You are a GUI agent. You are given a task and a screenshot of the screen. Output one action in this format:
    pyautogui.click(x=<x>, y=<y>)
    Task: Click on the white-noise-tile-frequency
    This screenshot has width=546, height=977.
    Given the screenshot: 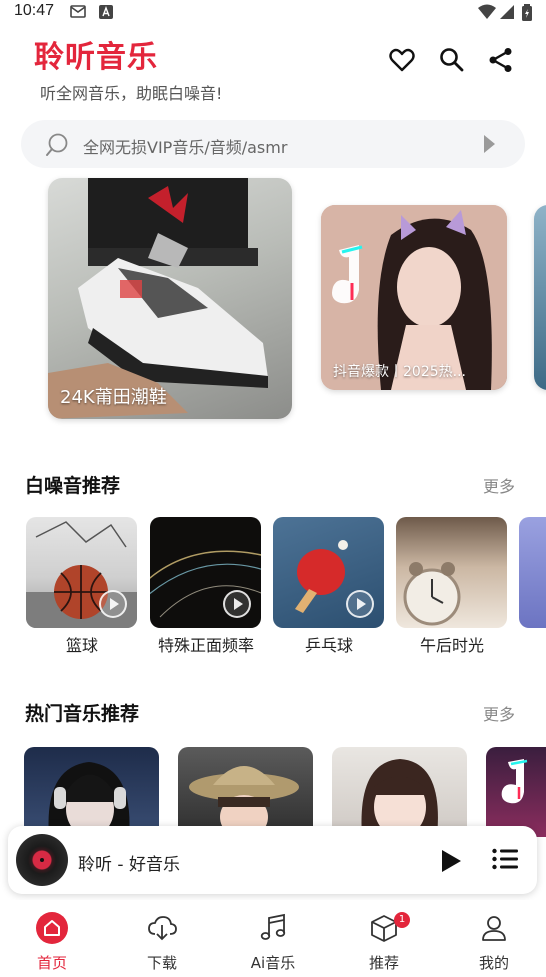 What is the action you would take?
    pyautogui.click(x=205, y=572)
    